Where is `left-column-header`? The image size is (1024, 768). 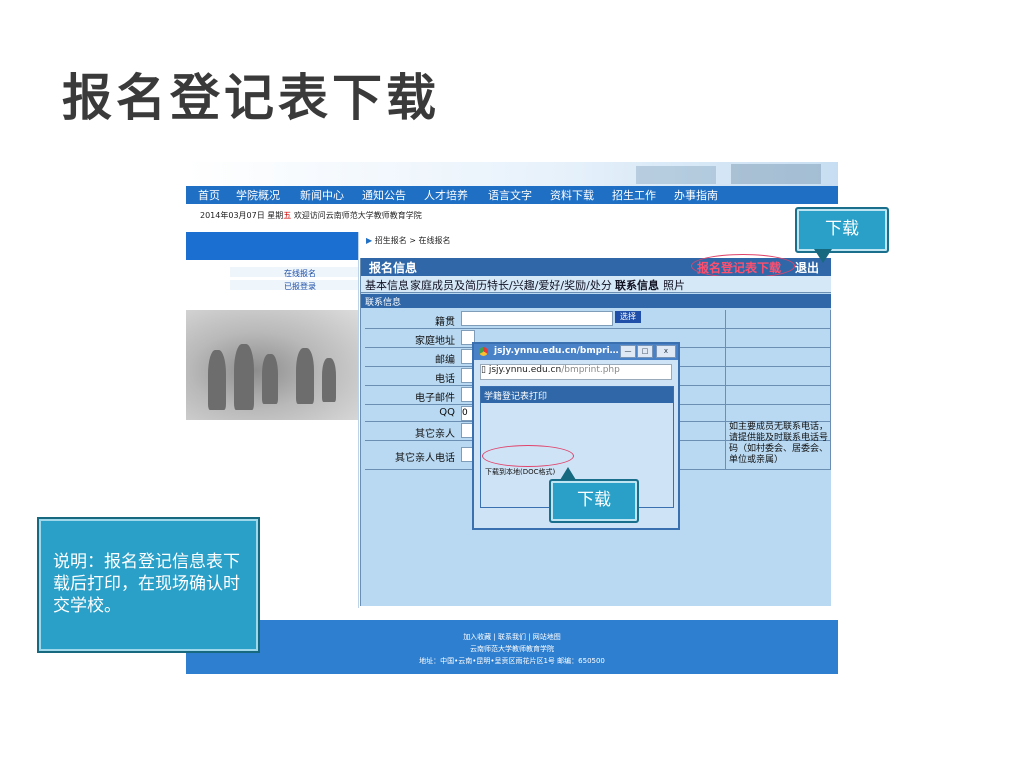
left-column-header is located at coordinates (272, 246).